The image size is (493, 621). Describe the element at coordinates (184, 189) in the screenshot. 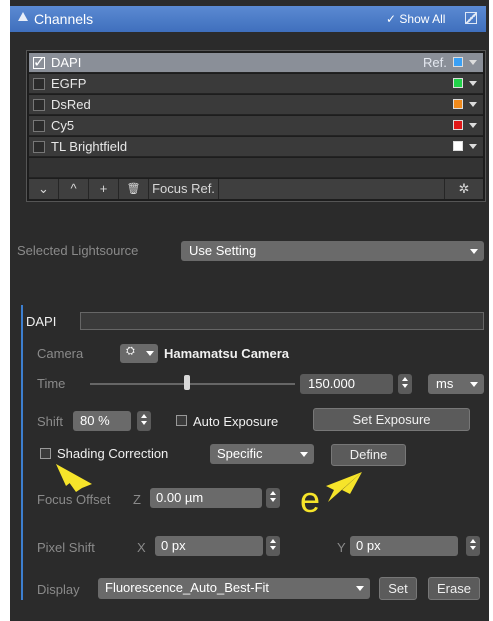

I see `focus-ref-button: Focus Ref.` at that location.